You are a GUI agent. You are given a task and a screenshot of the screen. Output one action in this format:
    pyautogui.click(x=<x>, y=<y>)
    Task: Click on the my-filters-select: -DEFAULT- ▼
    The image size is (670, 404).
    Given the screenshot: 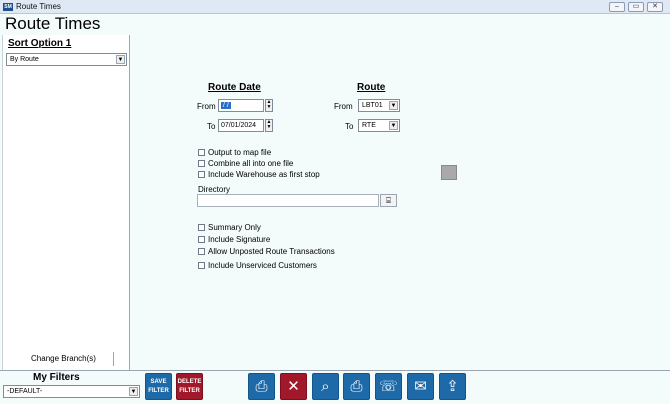 What is the action you would take?
    pyautogui.click(x=71, y=391)
    